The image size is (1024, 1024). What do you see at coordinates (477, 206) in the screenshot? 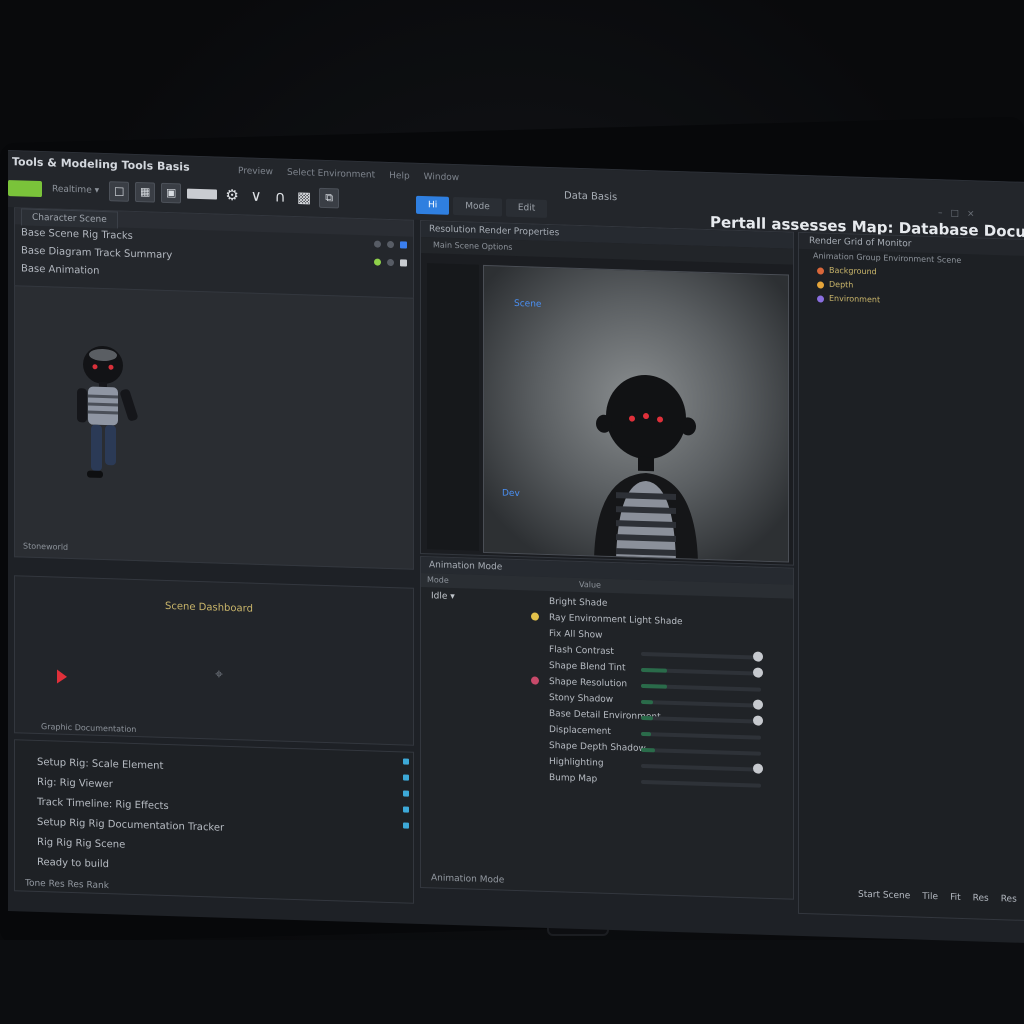
I see `tab-mode: Mode` at bounding box center [477, 206].